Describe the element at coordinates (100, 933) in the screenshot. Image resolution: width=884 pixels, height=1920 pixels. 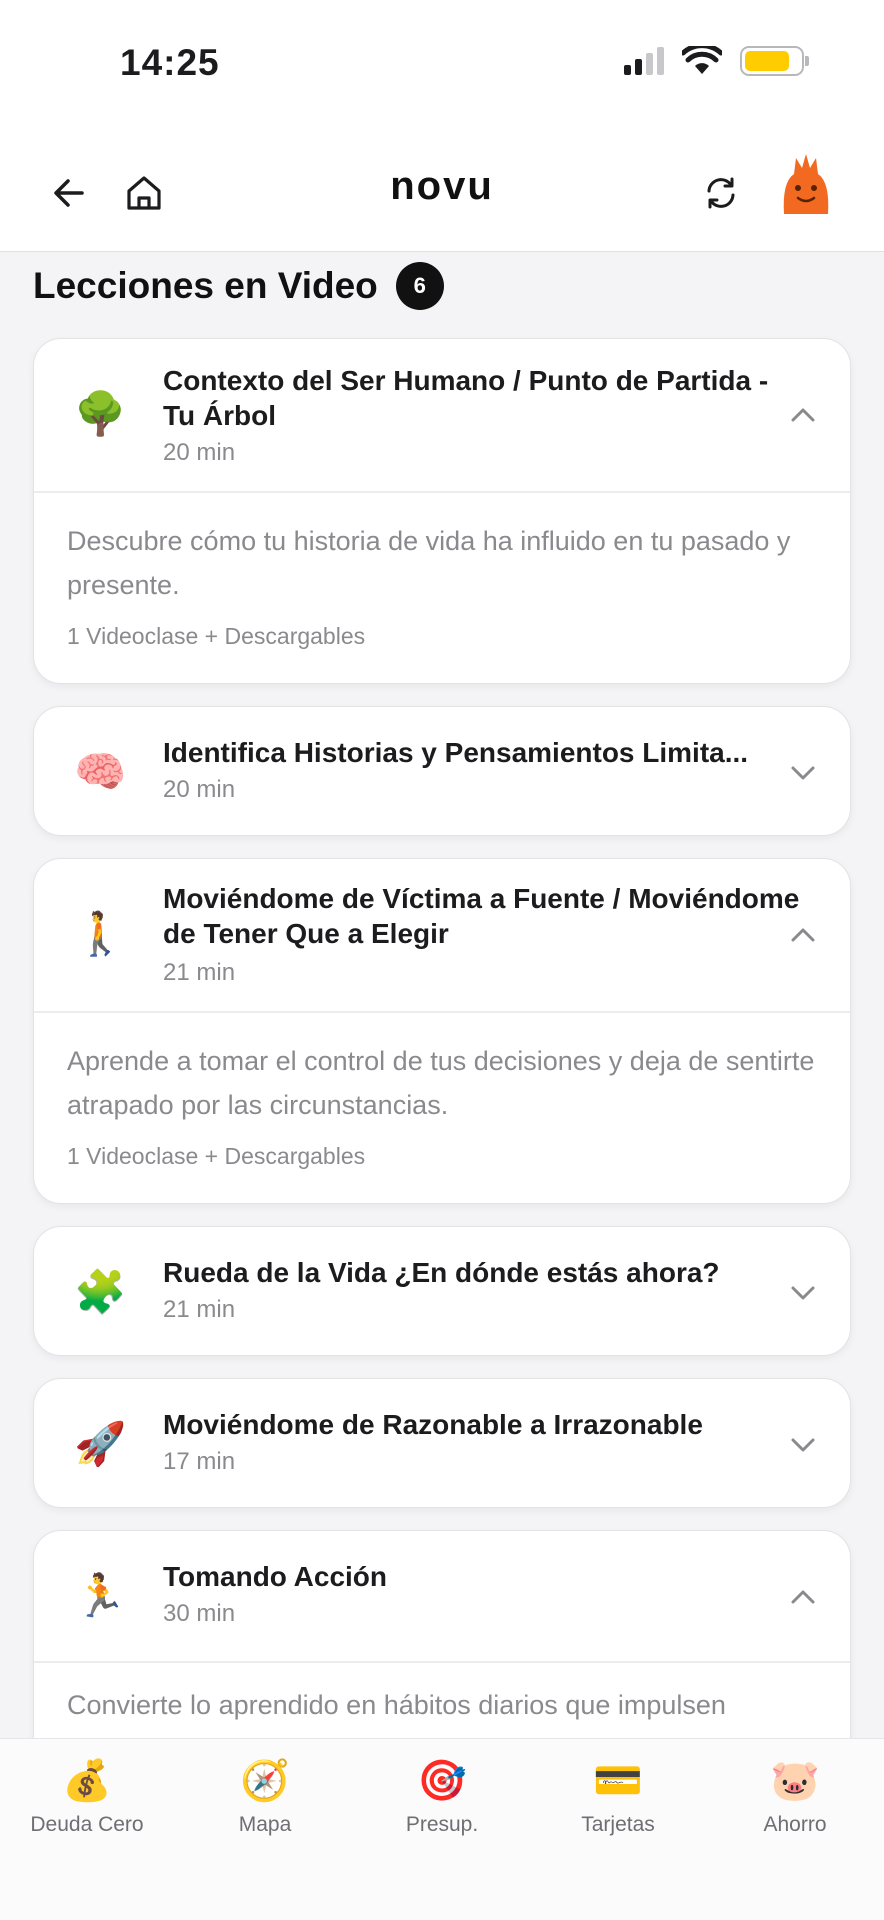
I see `walking-person-icon: 🚶` at that location.